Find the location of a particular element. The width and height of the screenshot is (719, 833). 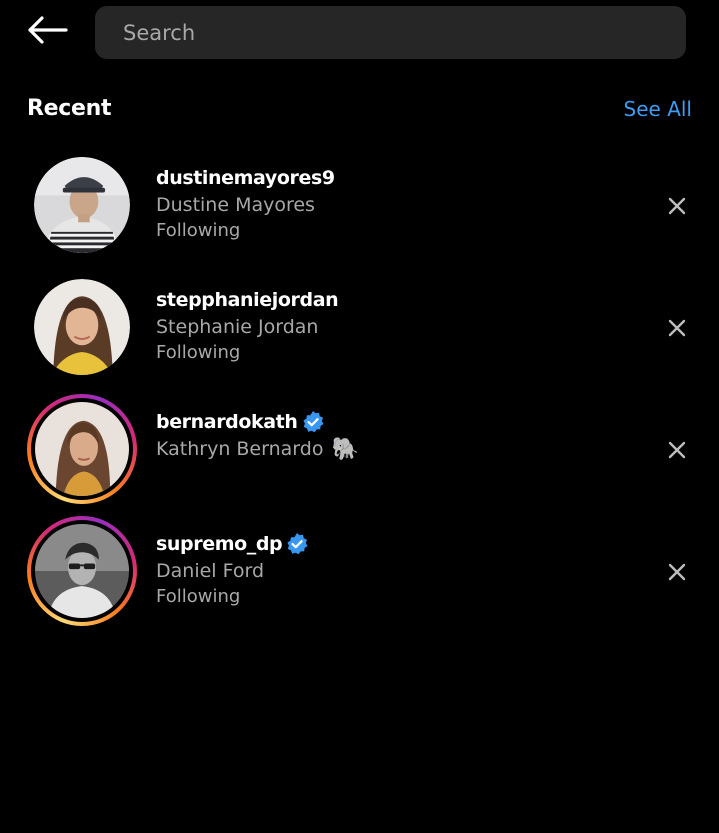

username-row: bernardokath is located at coordinates (257, 422).